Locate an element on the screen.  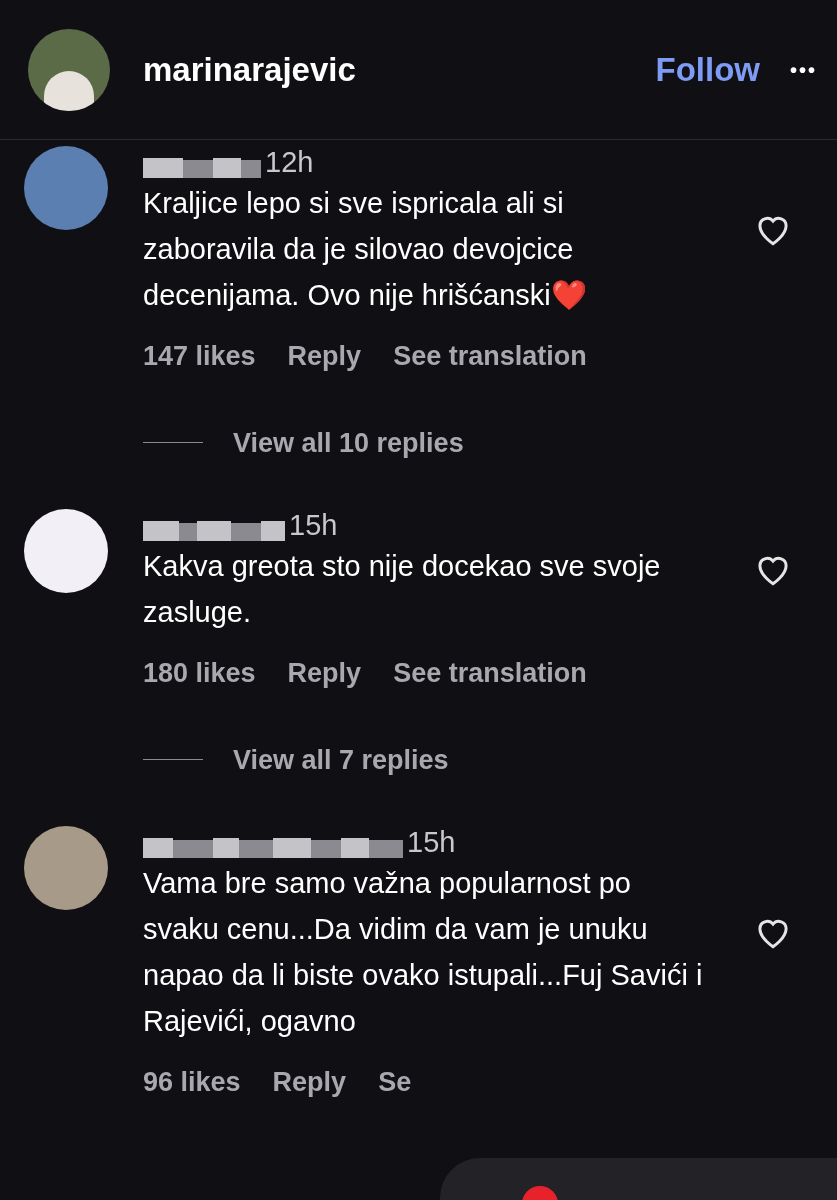
view-replies-button: View all 10 replies is located at coordinates (348, 442).